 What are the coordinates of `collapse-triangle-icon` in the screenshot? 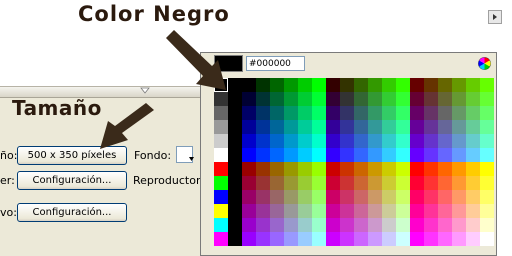 It's located at (145, 91).